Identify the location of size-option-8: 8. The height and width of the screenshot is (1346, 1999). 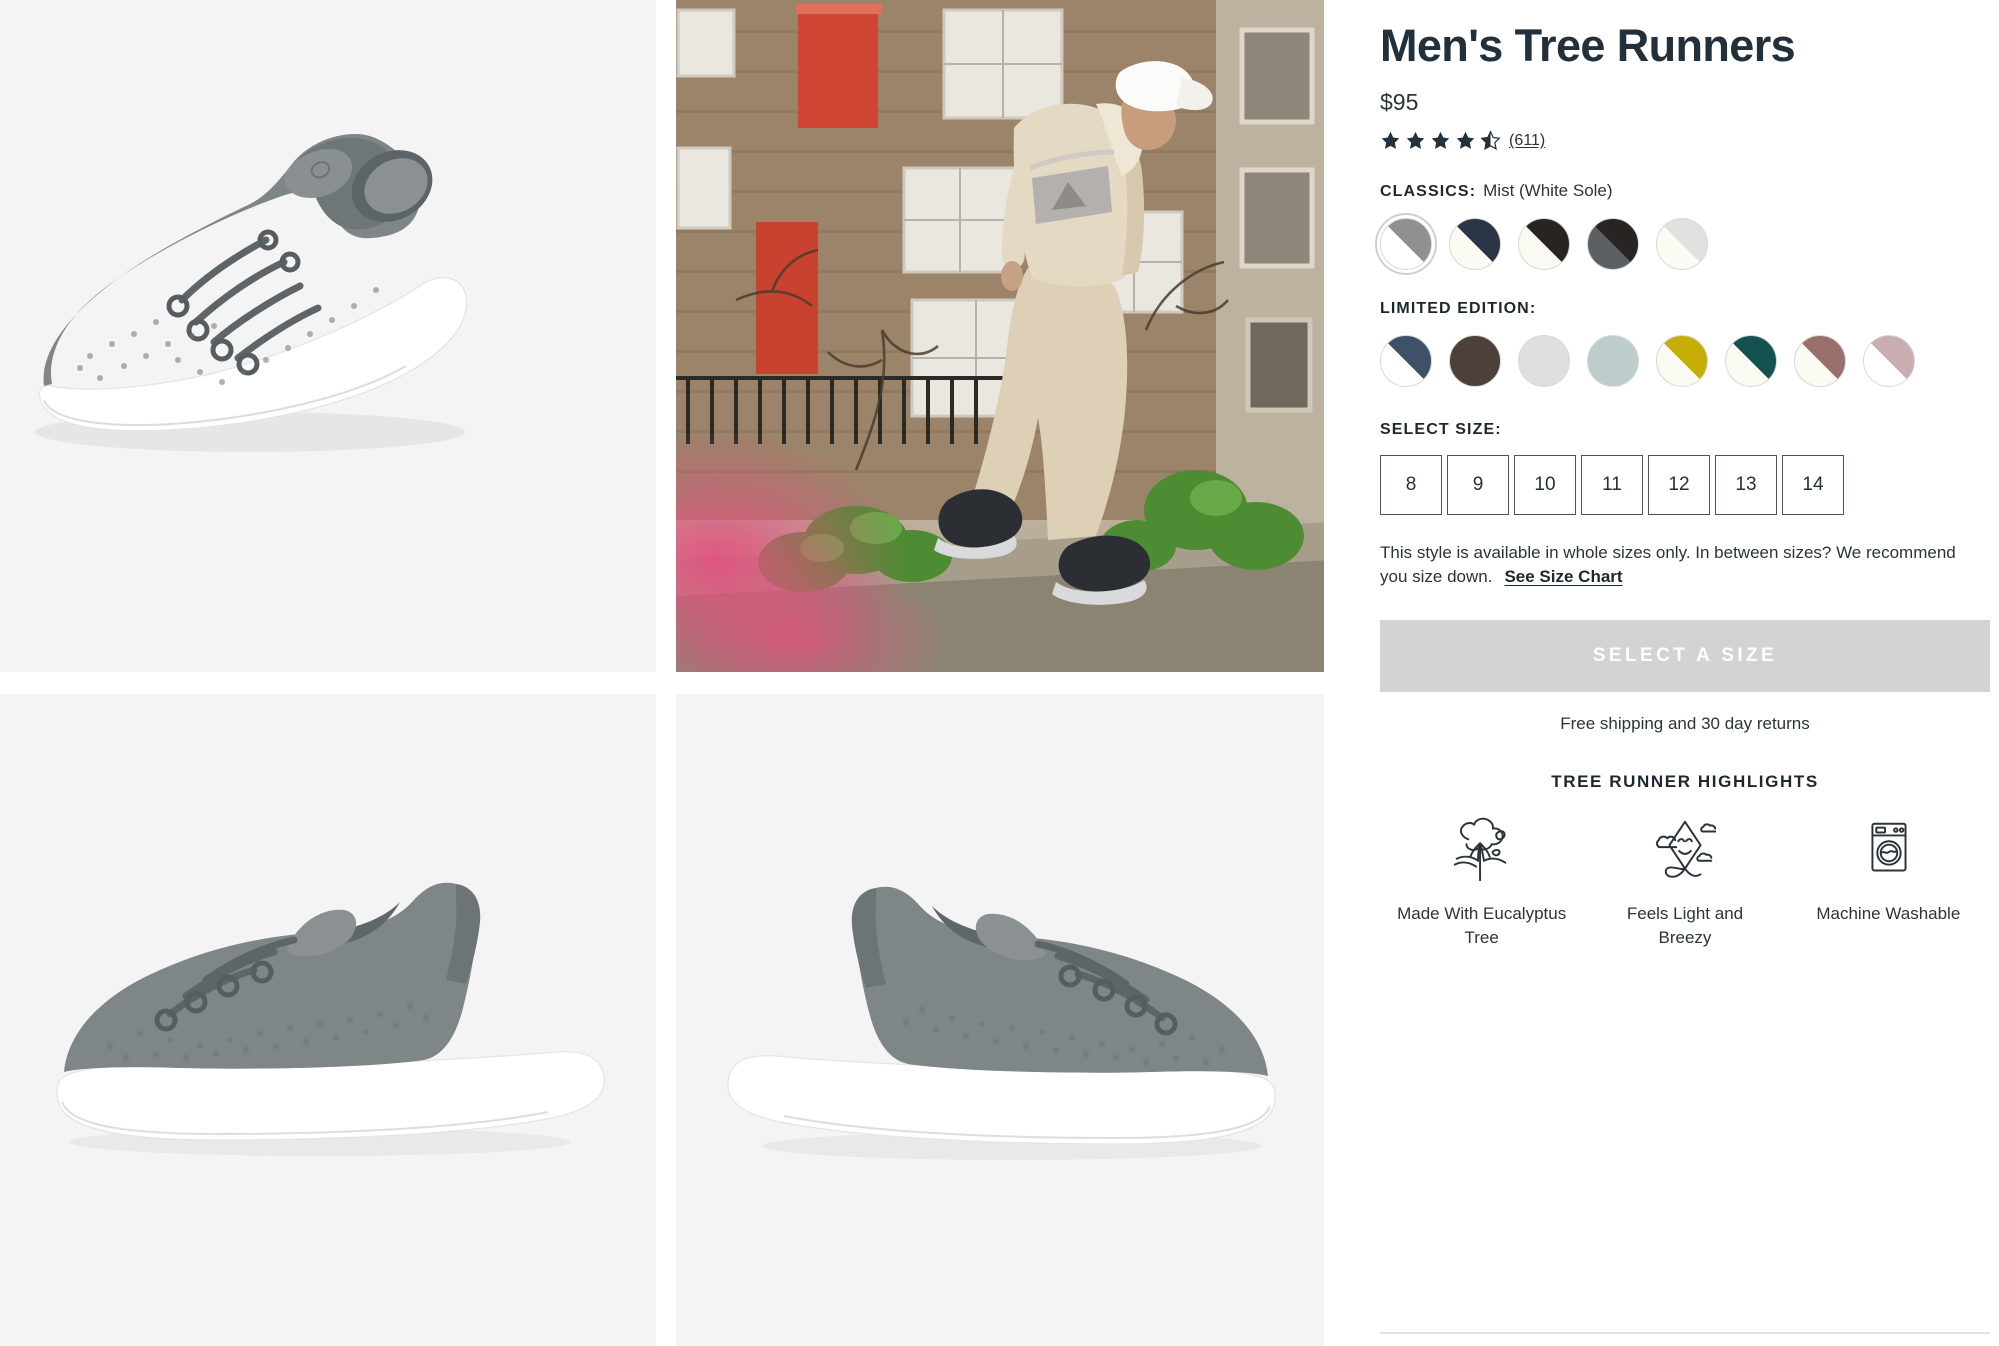
(1411, 485).